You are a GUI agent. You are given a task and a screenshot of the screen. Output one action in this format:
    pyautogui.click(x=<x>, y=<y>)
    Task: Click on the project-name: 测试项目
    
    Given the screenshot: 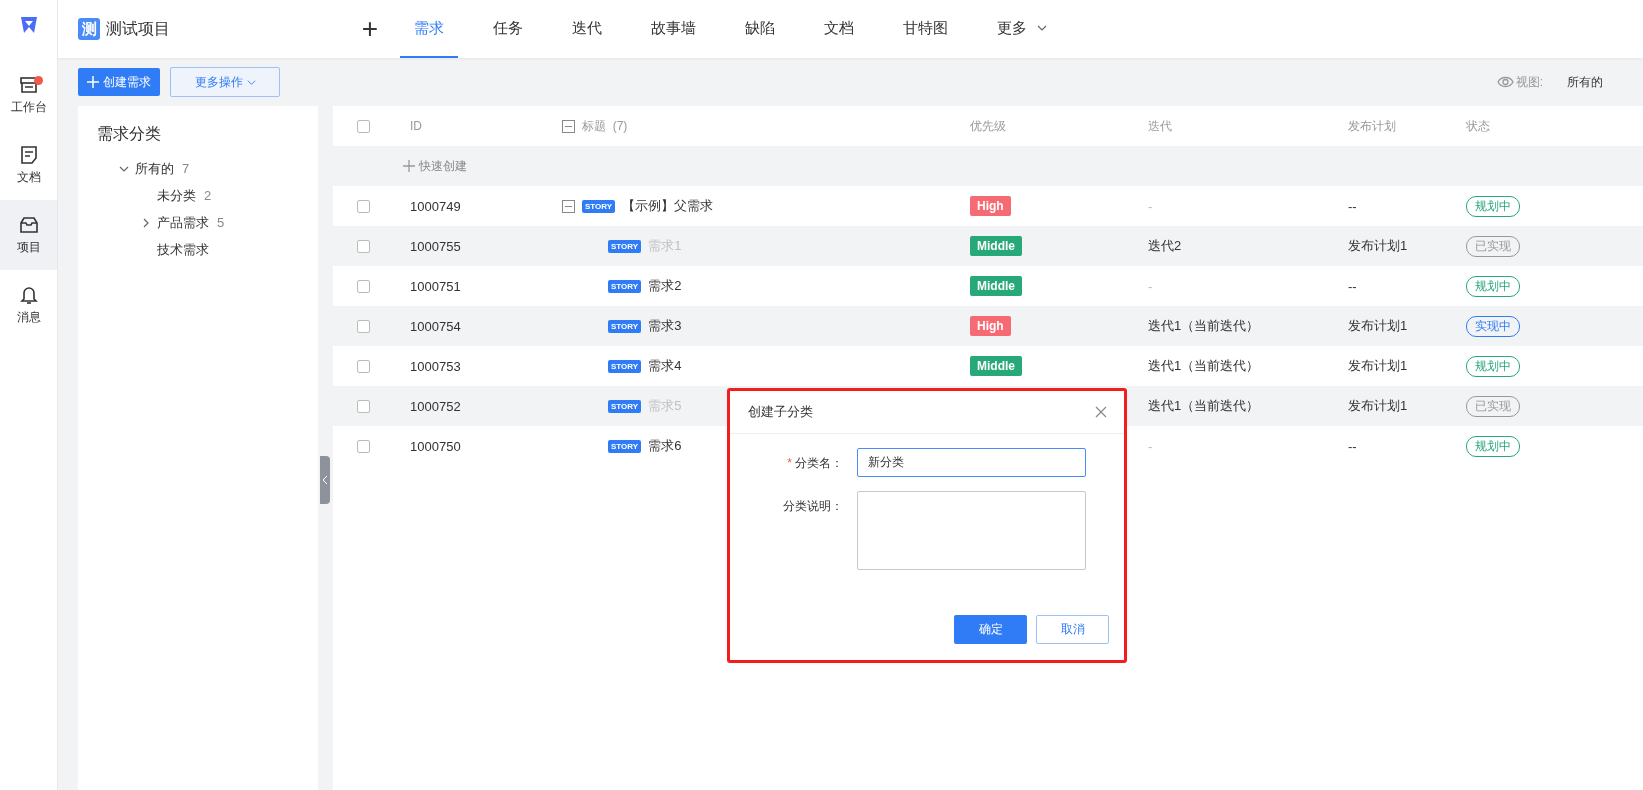 What is the action you would take?
    pyautogui.click(x=138, y=28)
    